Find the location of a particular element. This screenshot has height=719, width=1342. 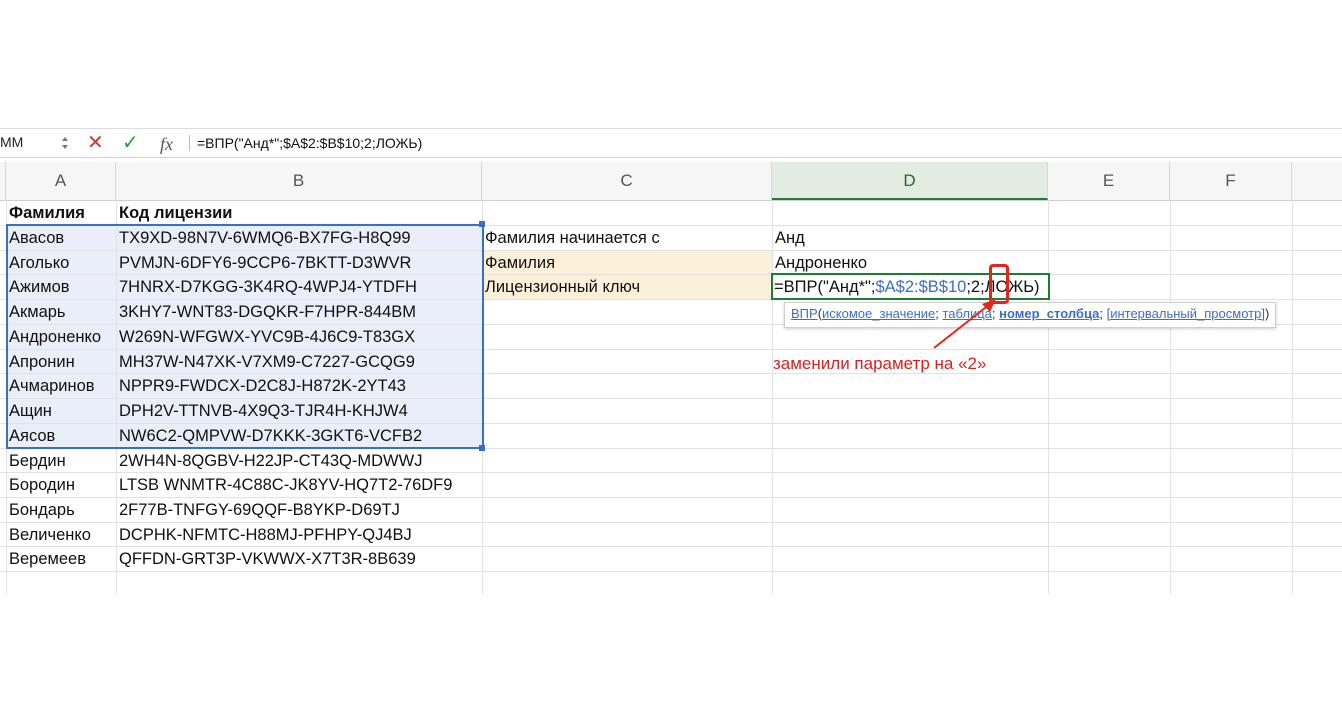

tooltip-arg-lookup-value: искомое_значение is located at coordinates (878, 313).